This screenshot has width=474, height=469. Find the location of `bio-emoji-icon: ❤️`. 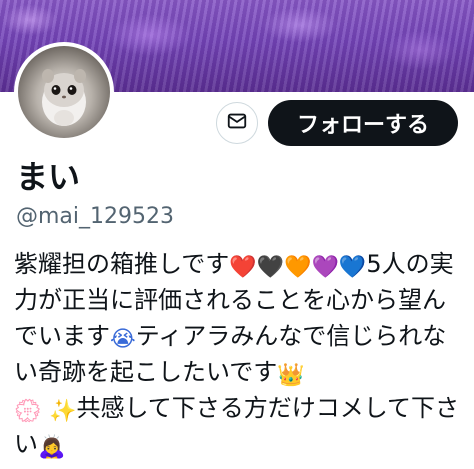

bio-emoji-icon: ❤️ is located at coordinates (243, 267).